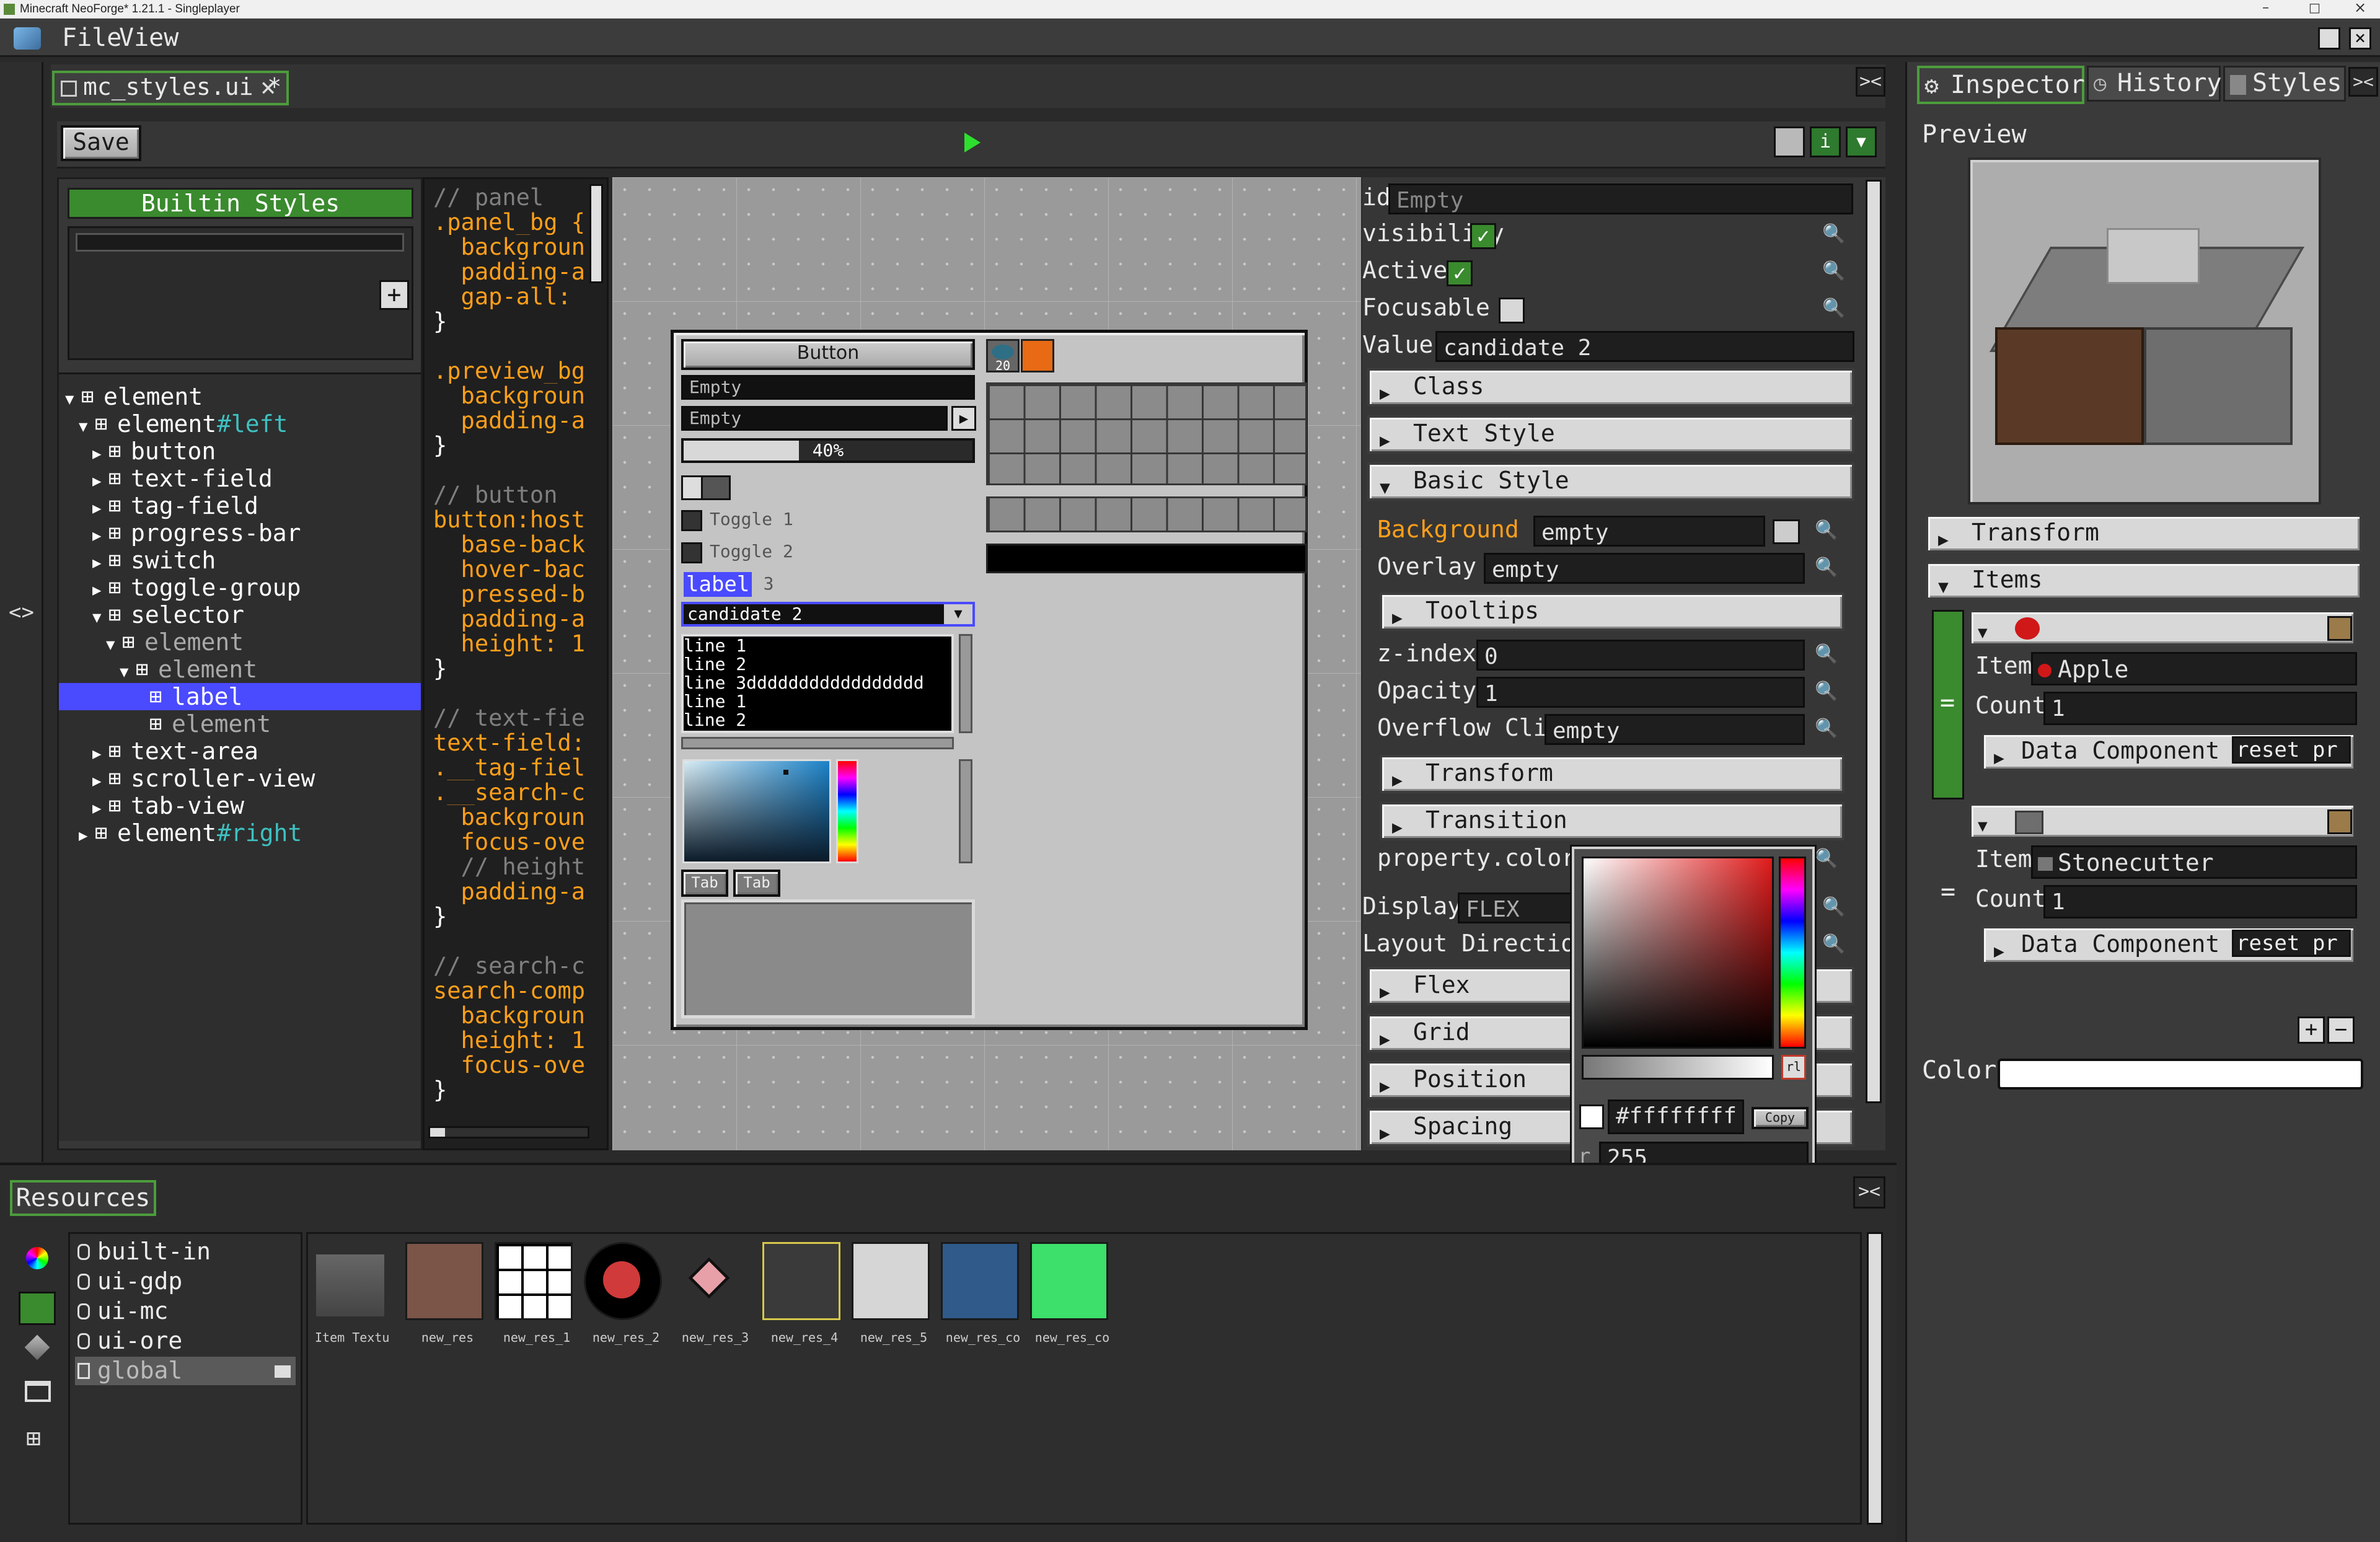  Describe the element at coordinates (1869, 1192) in the screenshot. I see `collapse-resources-icon: ><` at that location.